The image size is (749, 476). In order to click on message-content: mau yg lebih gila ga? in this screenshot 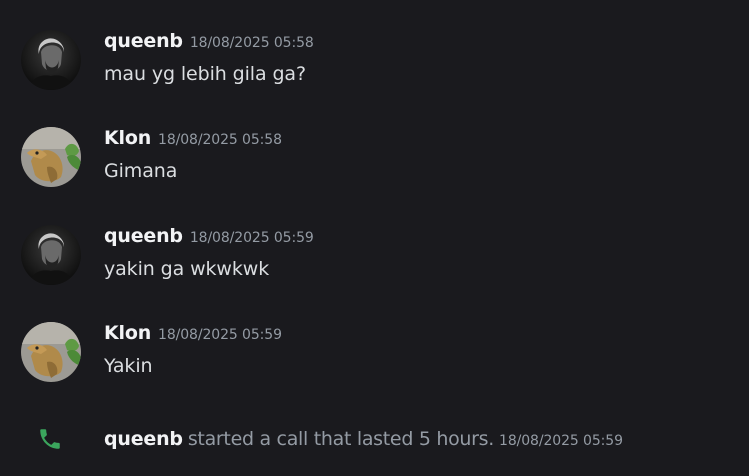, I will do `click(205, 74)`.